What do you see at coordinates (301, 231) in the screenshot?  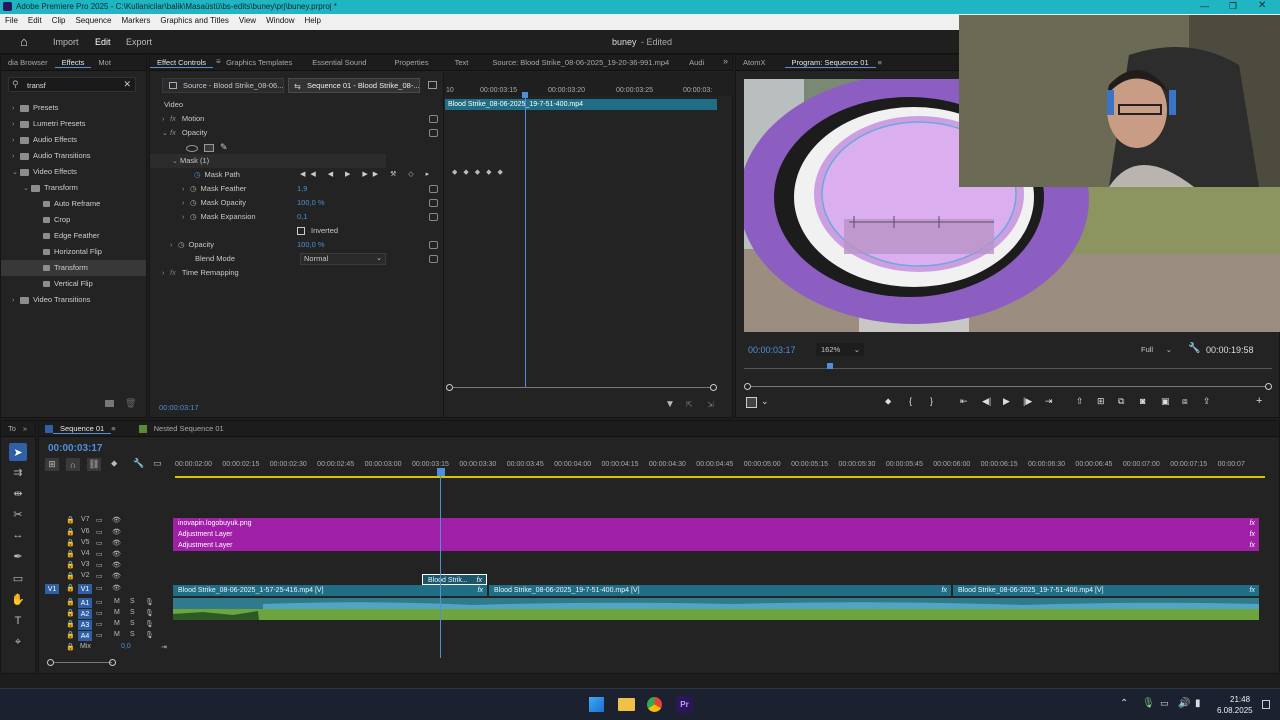 I see `inverted-checkbox` at bounding box center [301, 231].